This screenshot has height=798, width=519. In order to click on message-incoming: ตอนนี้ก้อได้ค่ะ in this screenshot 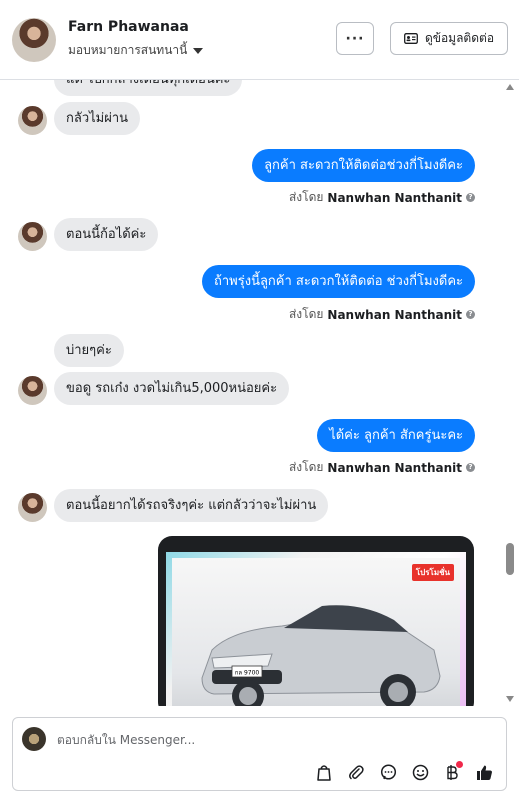, I will do `click(106, 234)`.